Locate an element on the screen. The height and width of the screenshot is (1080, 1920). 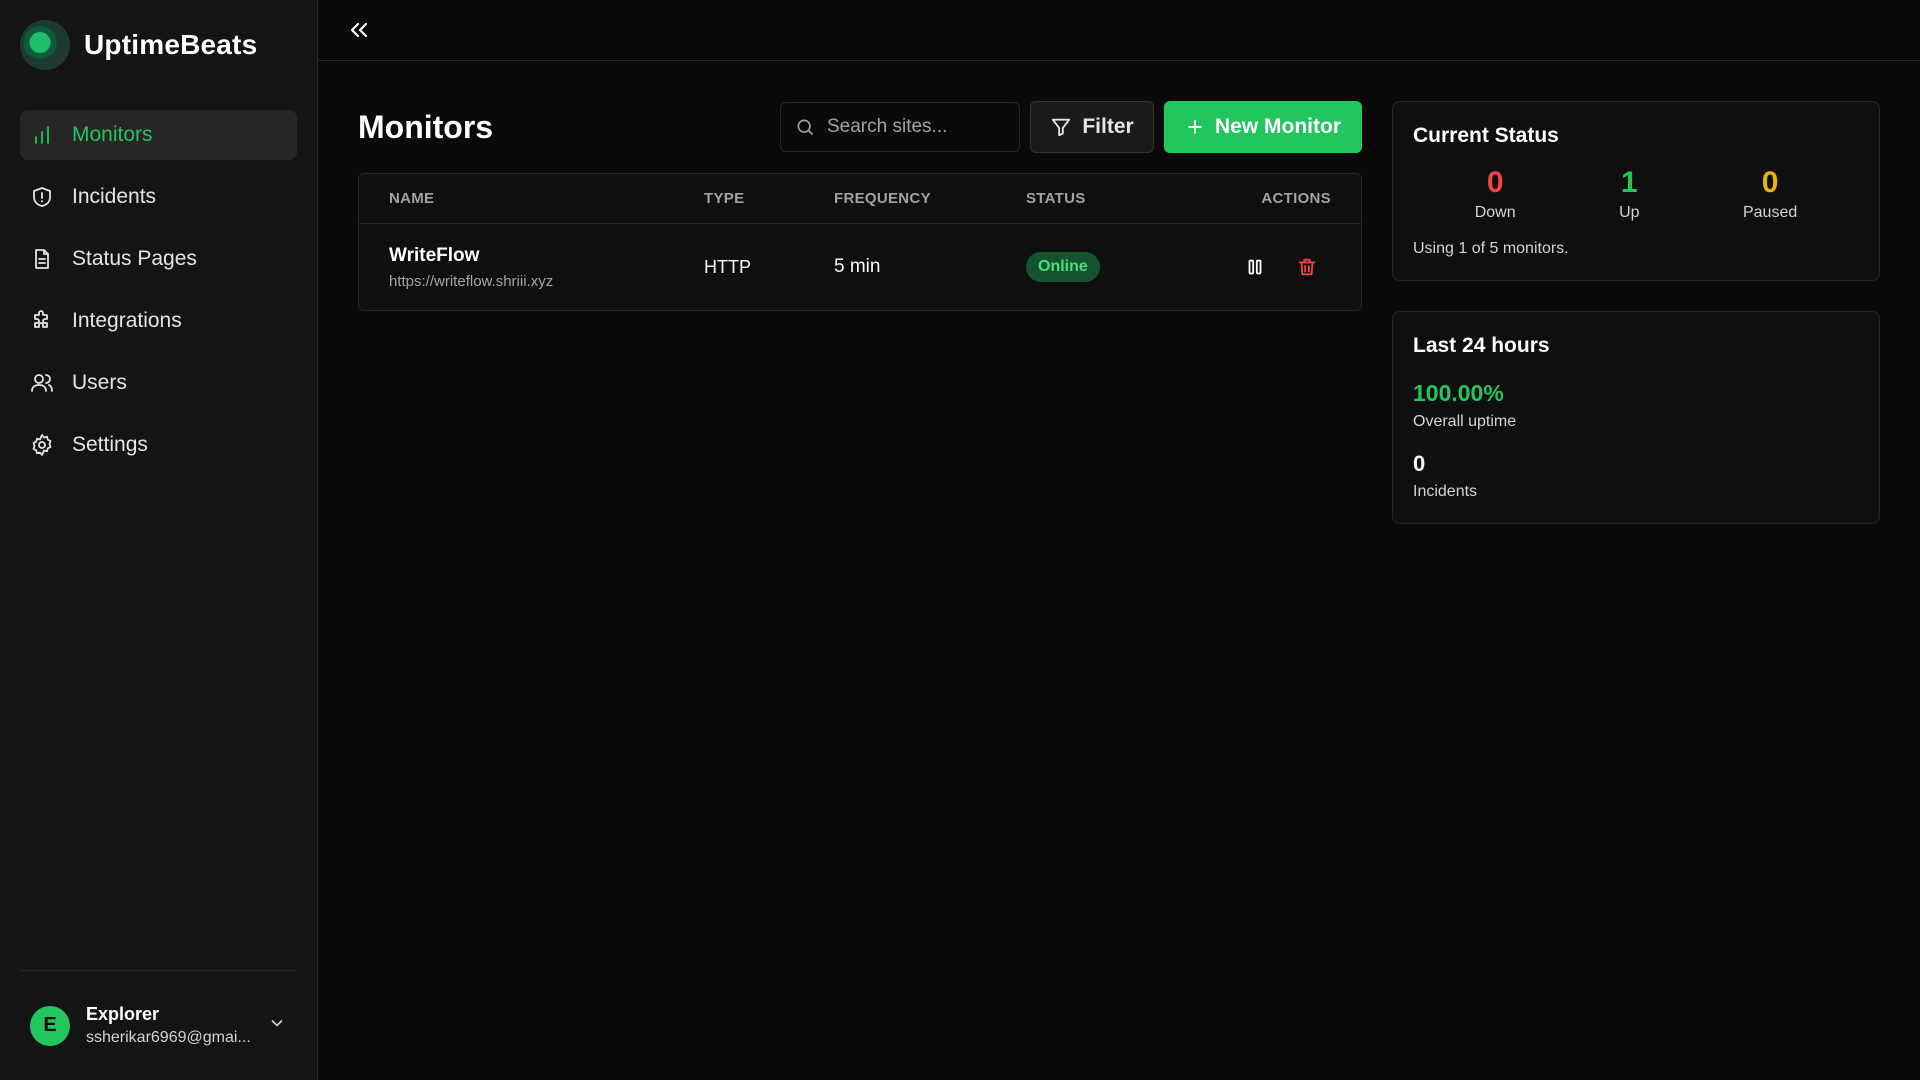
incidents-label: Incidents is located at coordinates (1445, 491).